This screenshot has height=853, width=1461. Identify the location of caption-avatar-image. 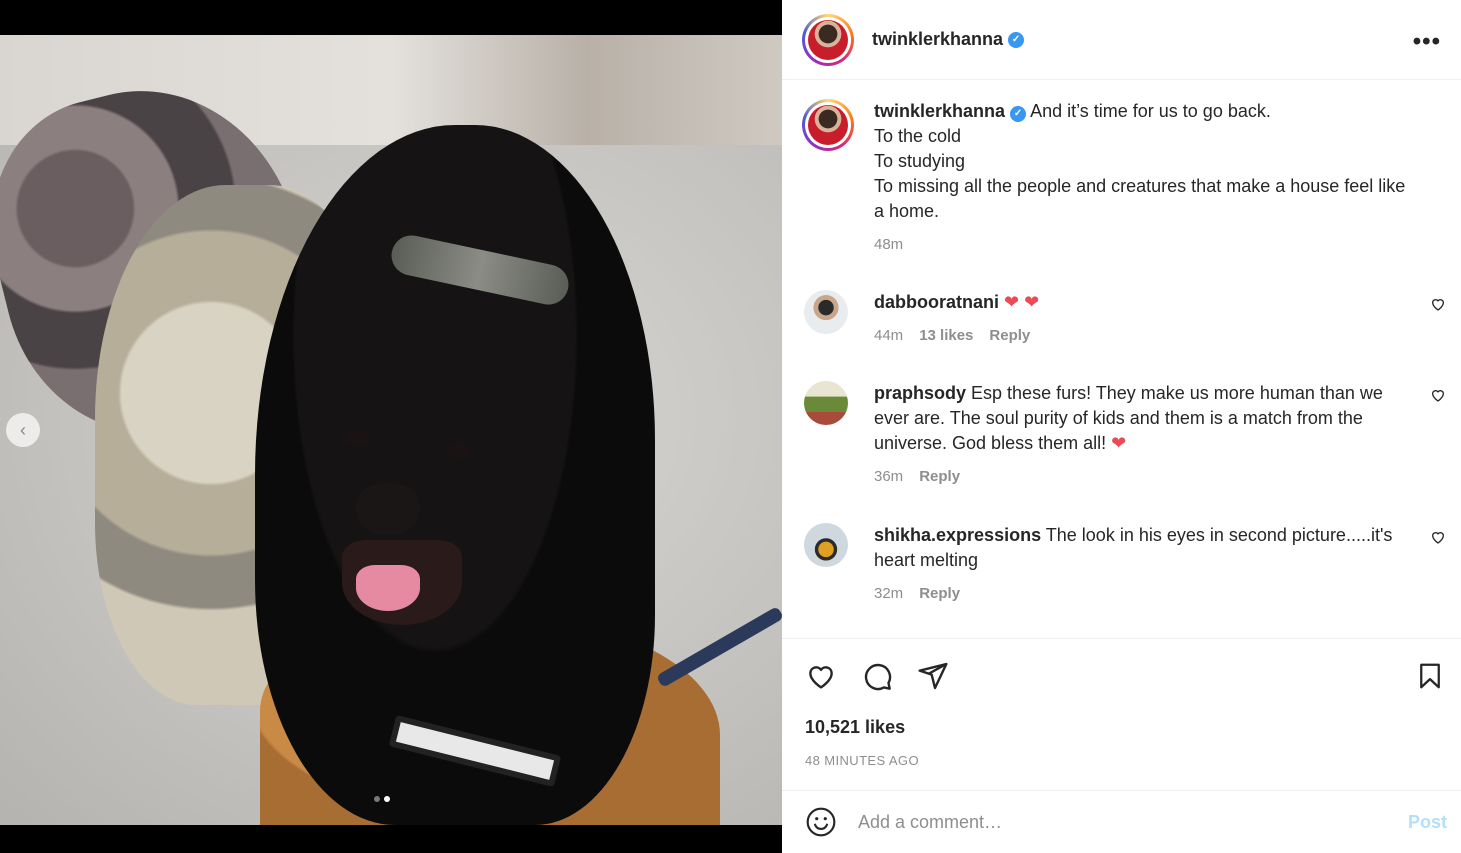
(828, 125).